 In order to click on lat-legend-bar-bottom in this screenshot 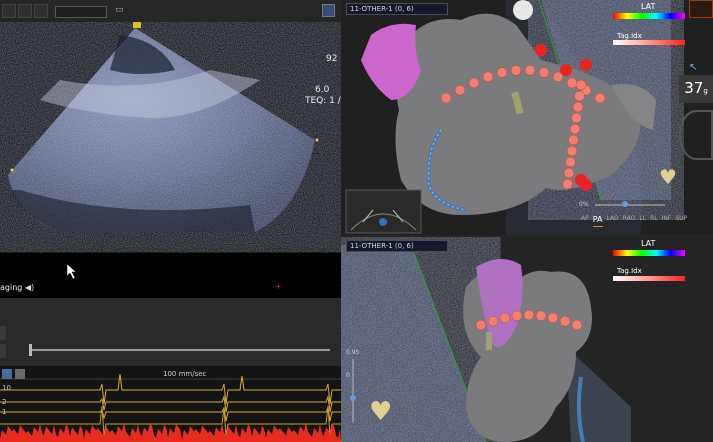, I will do `click(649, 253)`.